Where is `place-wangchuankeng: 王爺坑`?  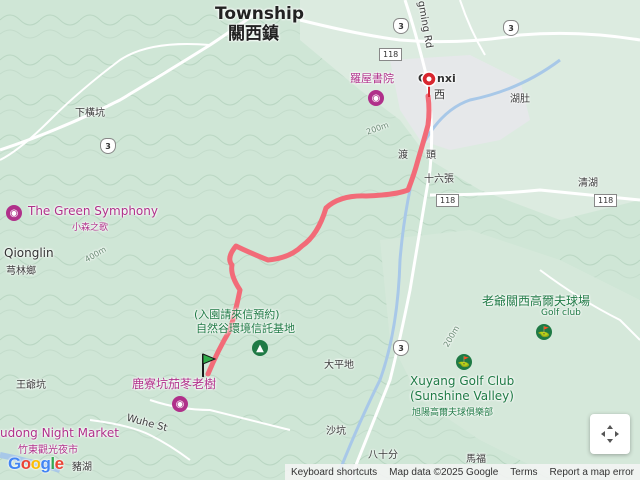 place-wangchuankeng: 王爺坑 is located at coordinates (31, 385).